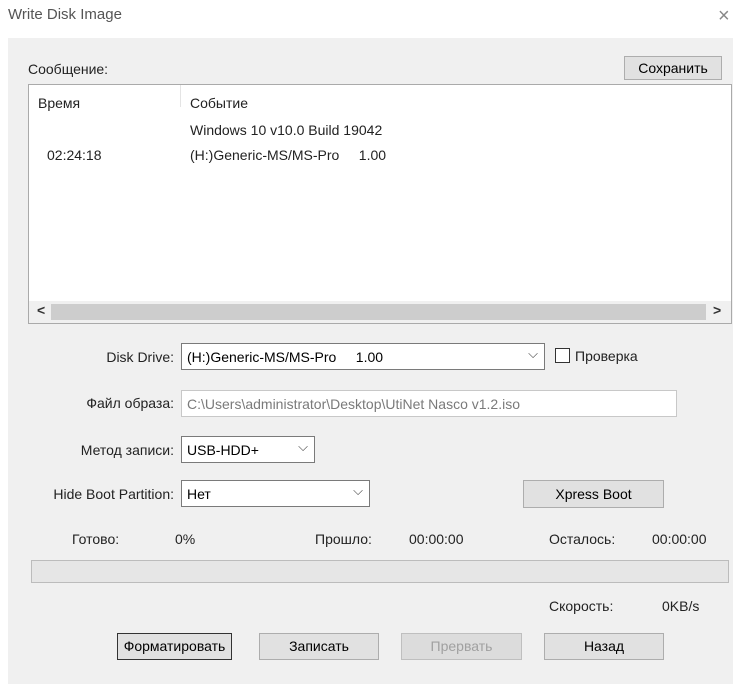 The image size is (741, 684). What do you see at coordinates (593, 494) in the screenshot?
I see `xpress-boot-button: Xpress Boot` at bounding box center [593, 494].